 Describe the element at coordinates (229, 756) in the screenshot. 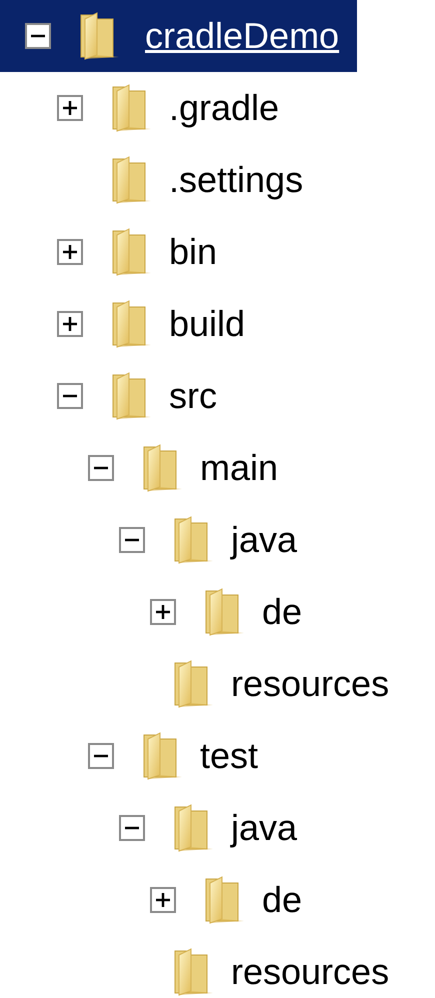

I see `item-label: test` at that location.